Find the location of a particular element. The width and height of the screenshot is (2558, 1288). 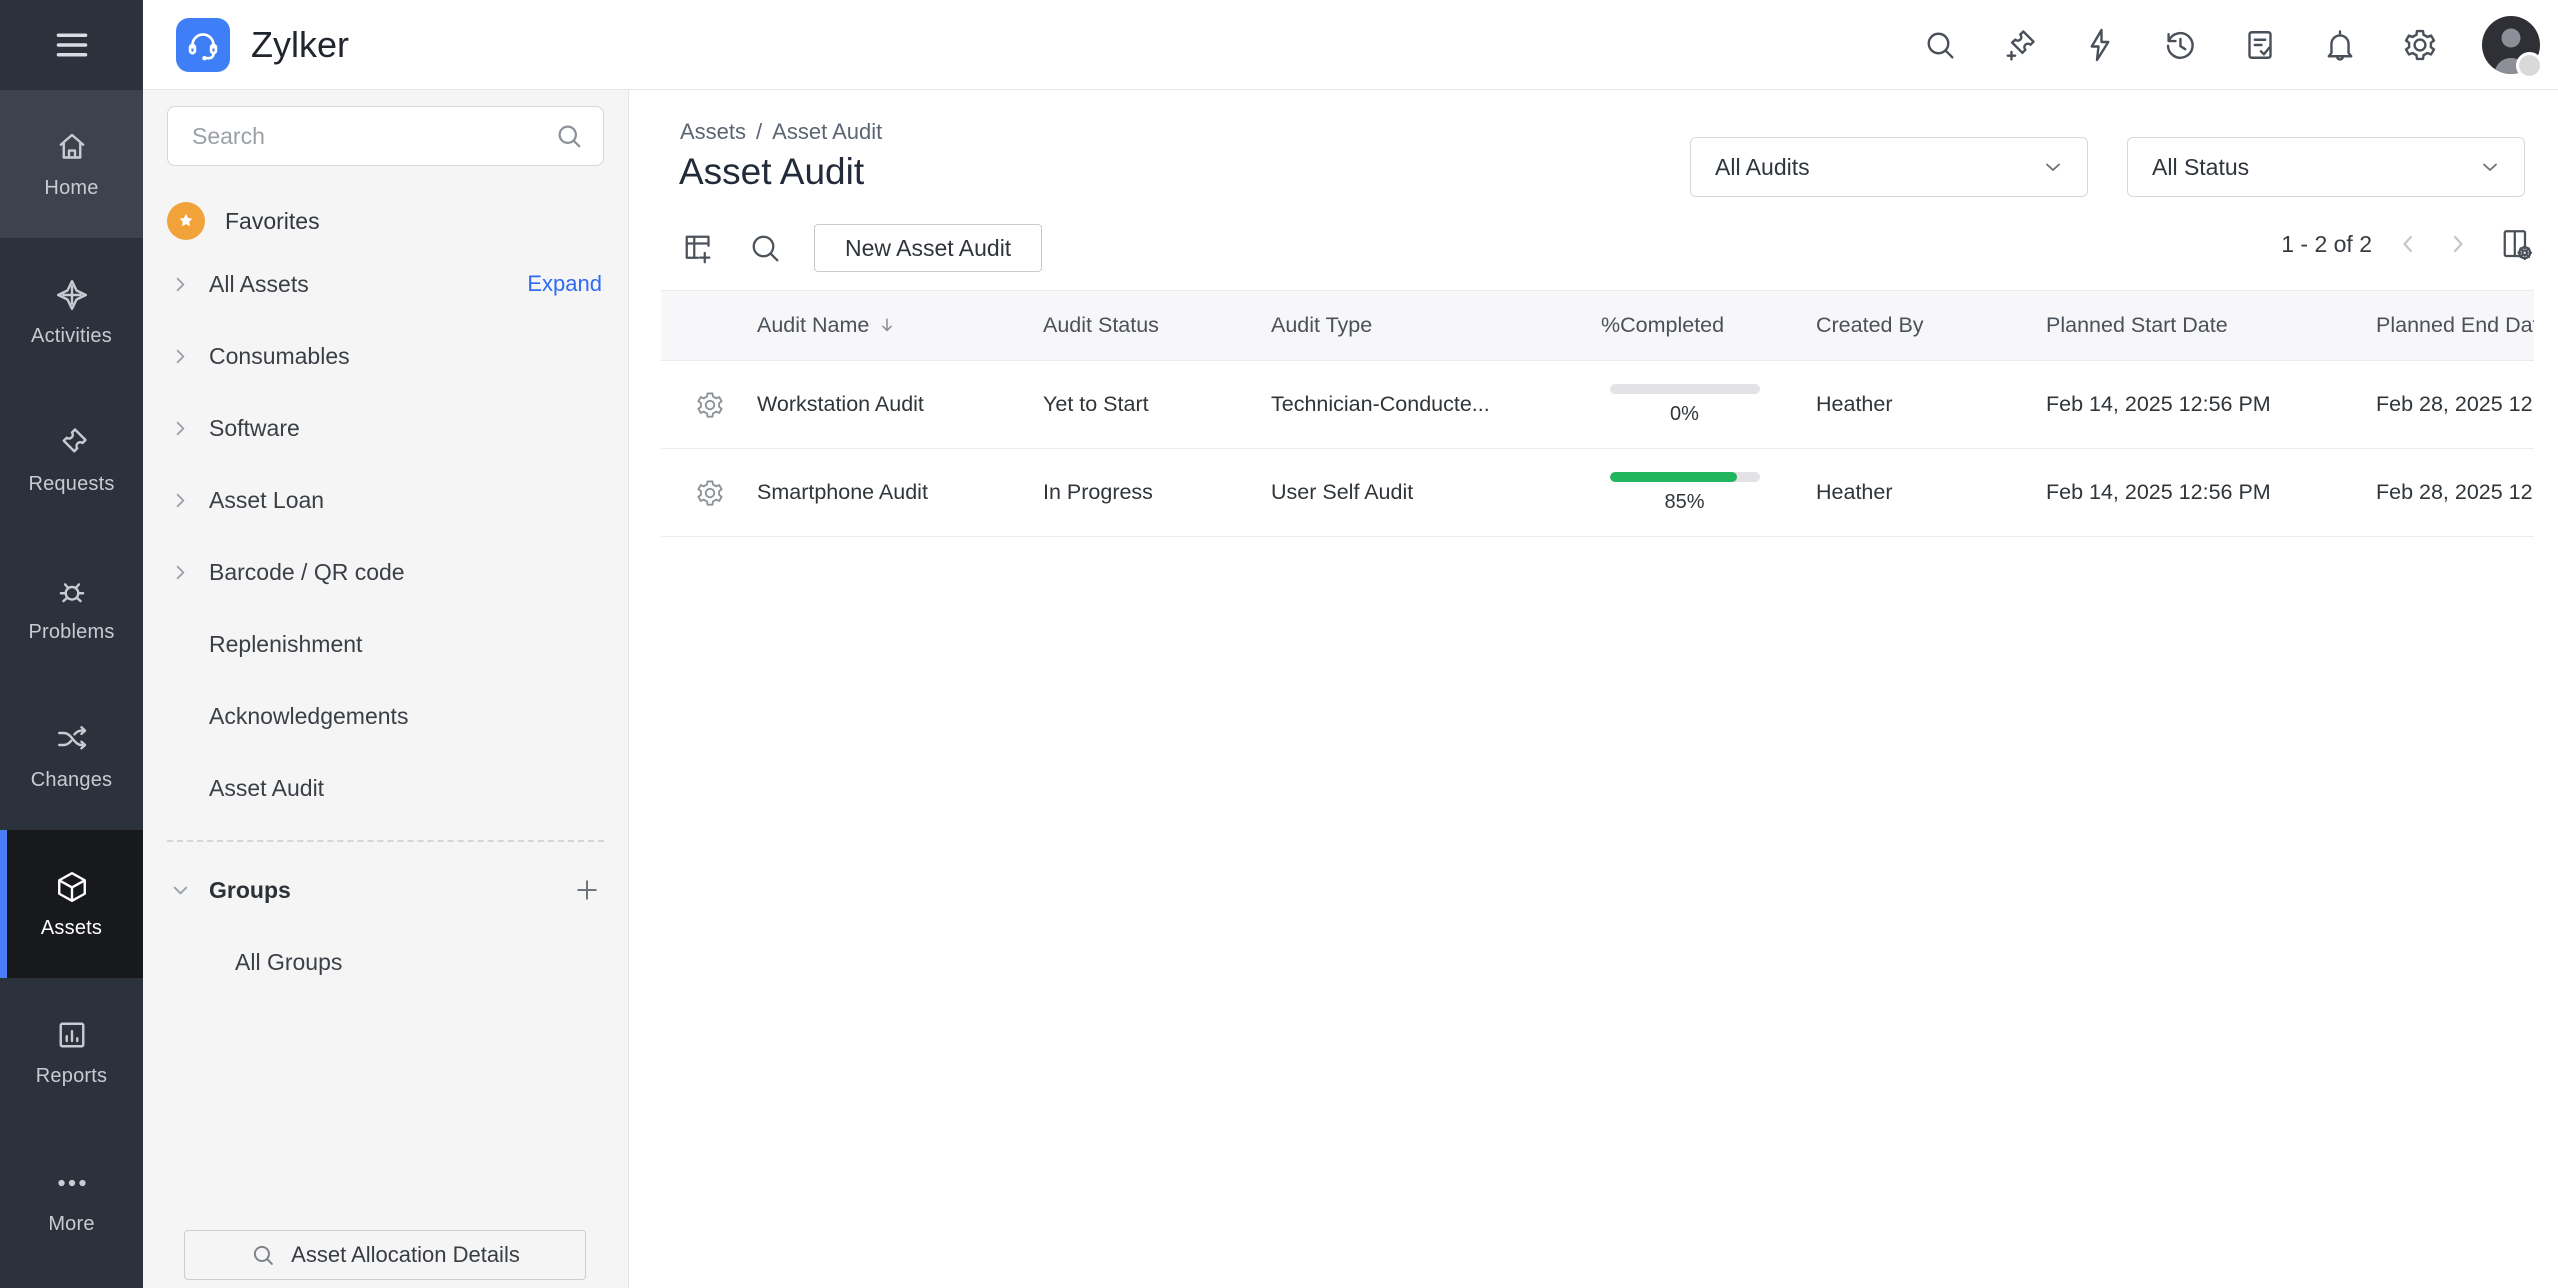

checklist-icon is located at coordinates (2260, 45).